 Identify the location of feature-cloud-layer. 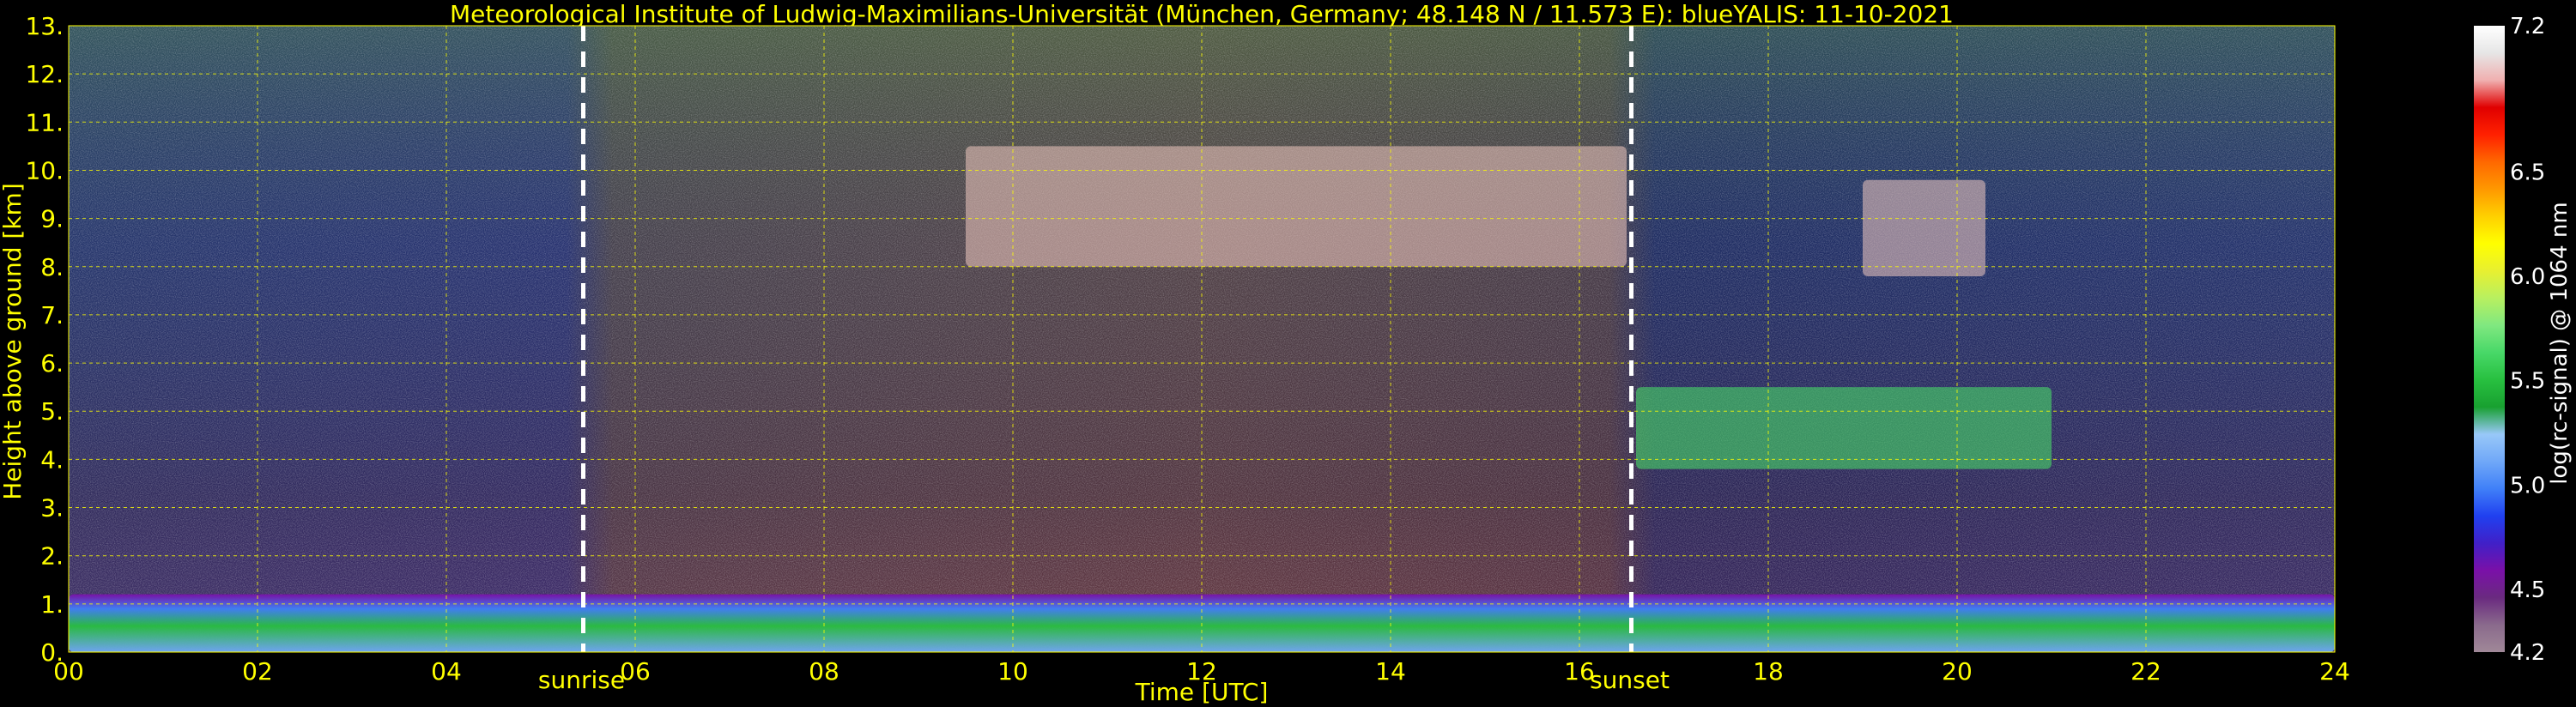
(1844, 428).